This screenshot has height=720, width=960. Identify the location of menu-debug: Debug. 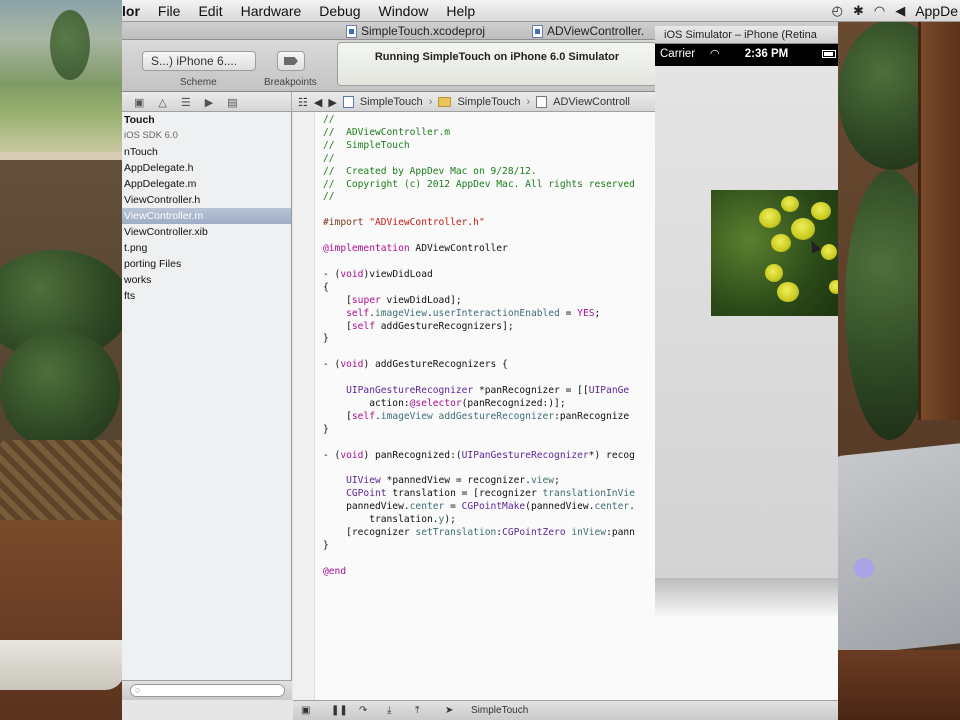
(339, 11).